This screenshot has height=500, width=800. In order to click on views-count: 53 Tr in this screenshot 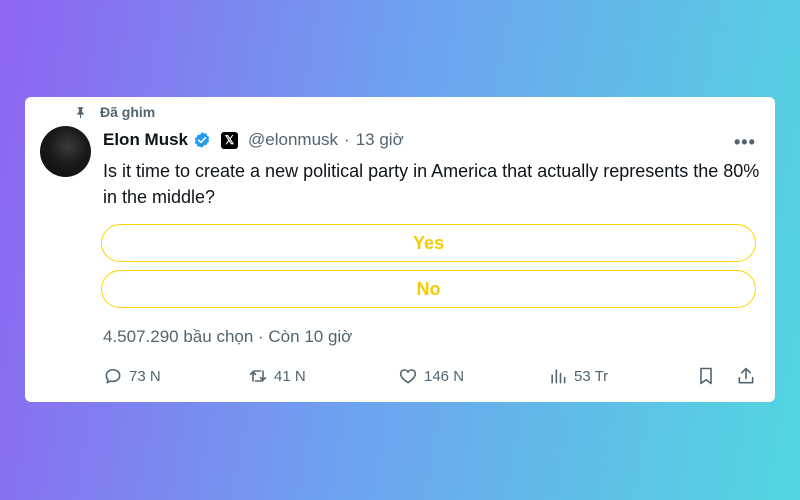, I will do `click(591, 376)`.